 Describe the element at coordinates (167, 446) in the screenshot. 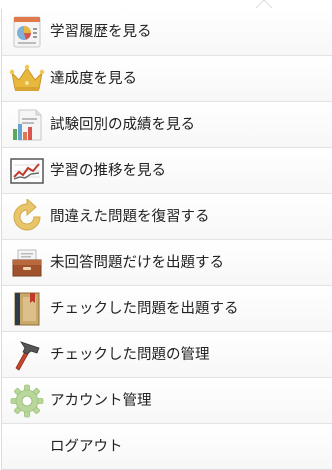

I see `menu-item-logout: ログアウト` at that location.